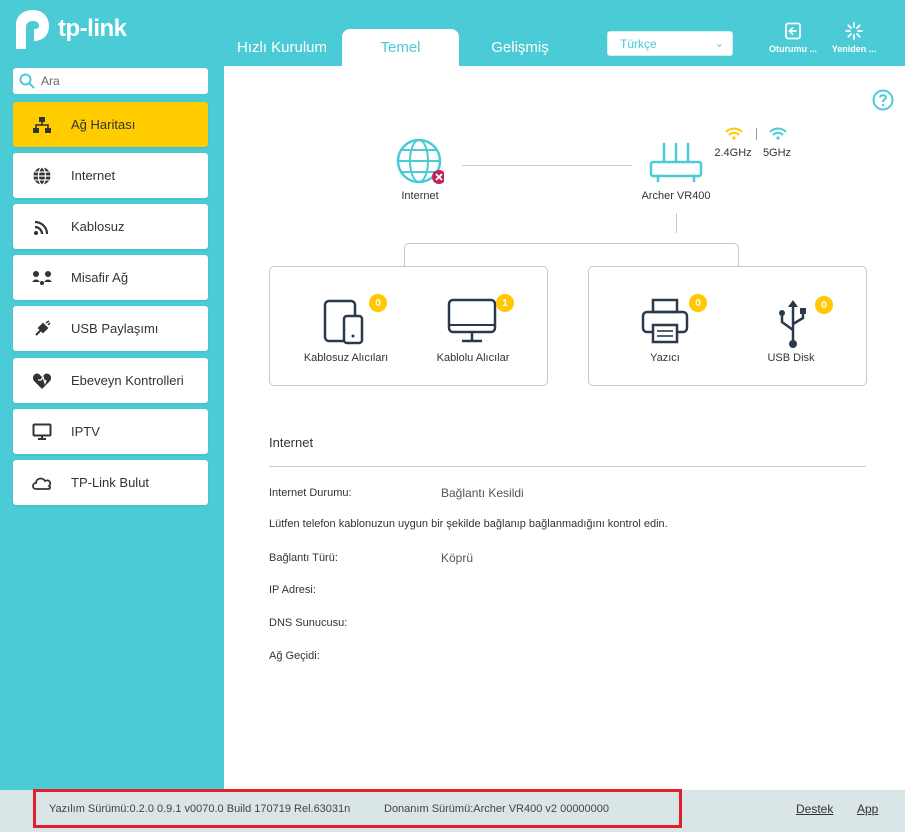  I want to click on ip-address-label: IP Adresi:, so click(292, 590).